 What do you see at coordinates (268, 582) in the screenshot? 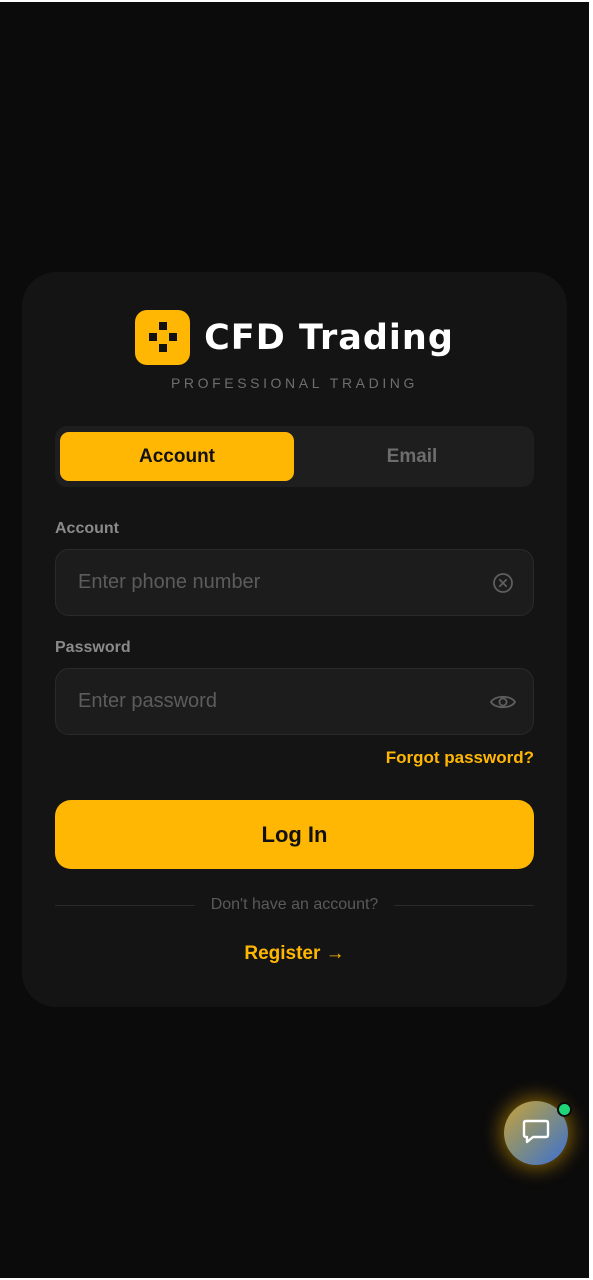
I see `account-input` at bounding box center [268, 582].